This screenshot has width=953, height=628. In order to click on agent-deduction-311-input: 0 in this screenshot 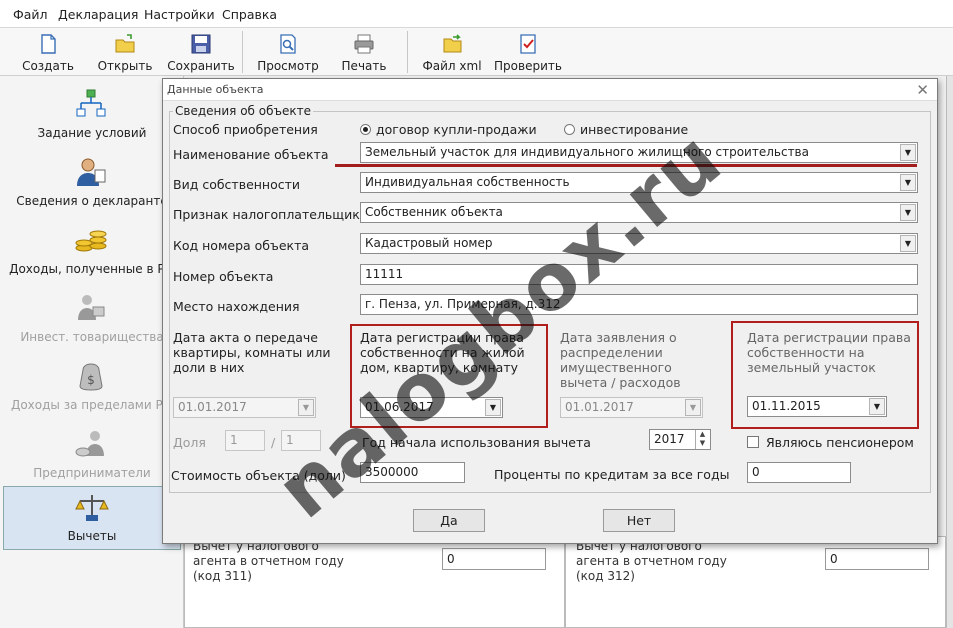, I will do `click(494, 559)`.